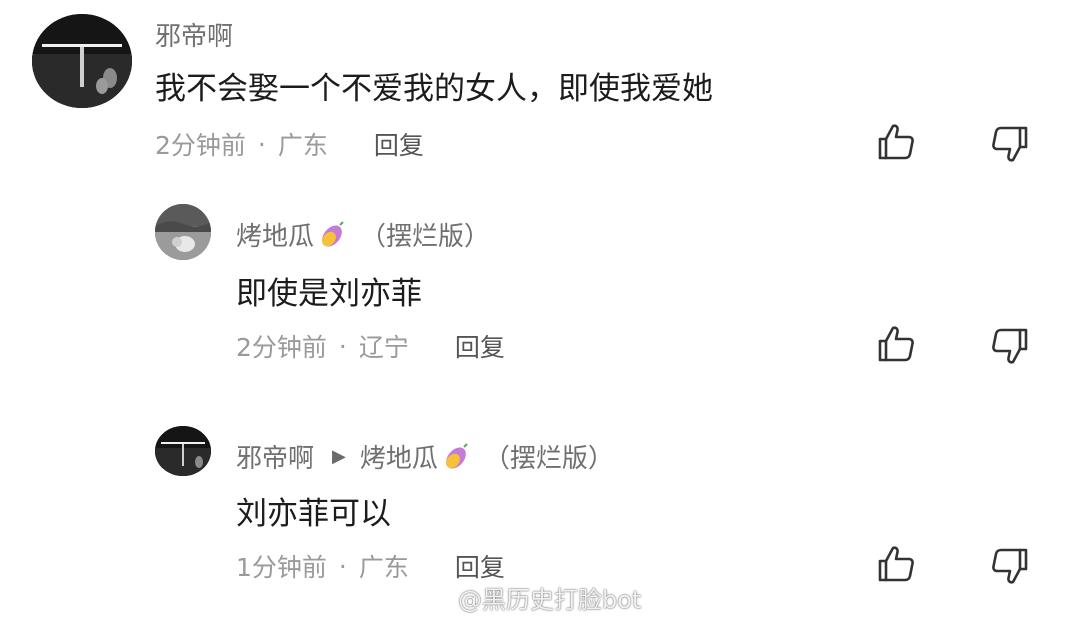 The height and width of the screenshot is (624, 1080). What do you see at coordinates (432, 598) in the screenshot?
I see `weibo-logo-icon` at bounding box center [432, 598].